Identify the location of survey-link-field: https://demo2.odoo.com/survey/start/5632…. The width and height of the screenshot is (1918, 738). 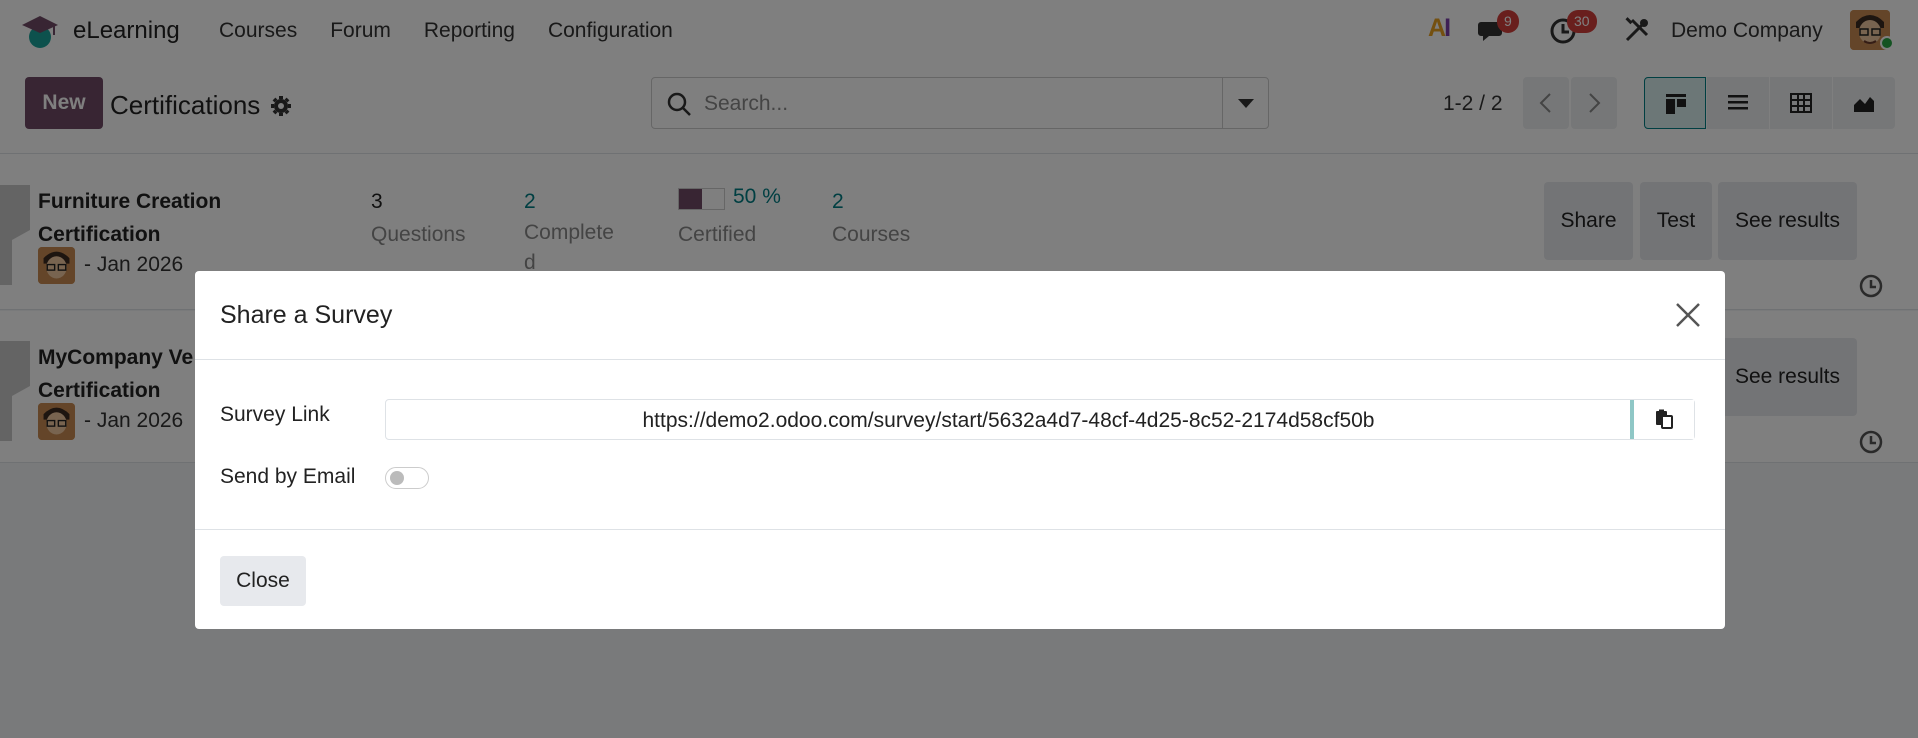
(1040, 419).